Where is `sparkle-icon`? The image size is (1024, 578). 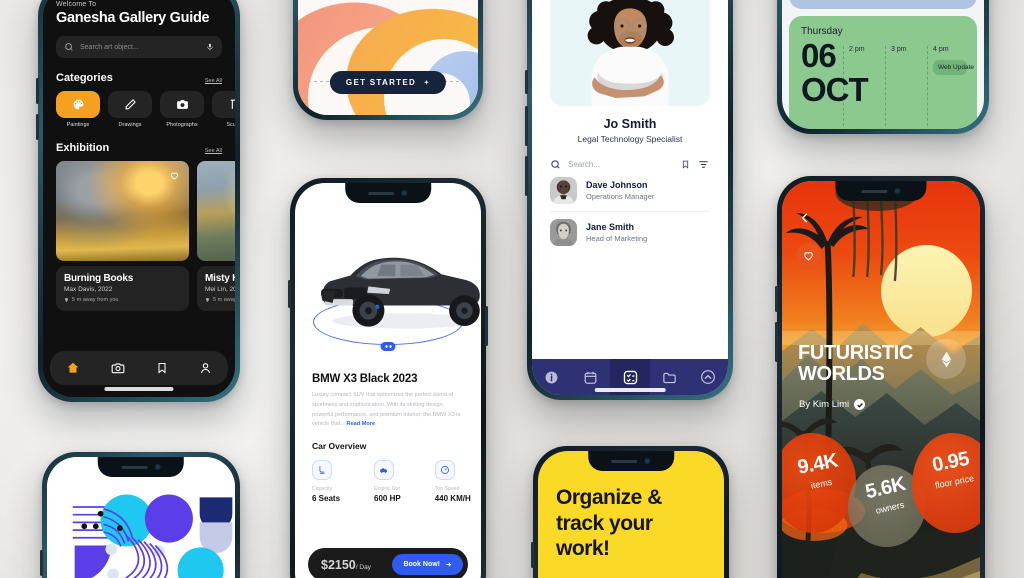 sparkle-icon is located at coordinates (426, 82).